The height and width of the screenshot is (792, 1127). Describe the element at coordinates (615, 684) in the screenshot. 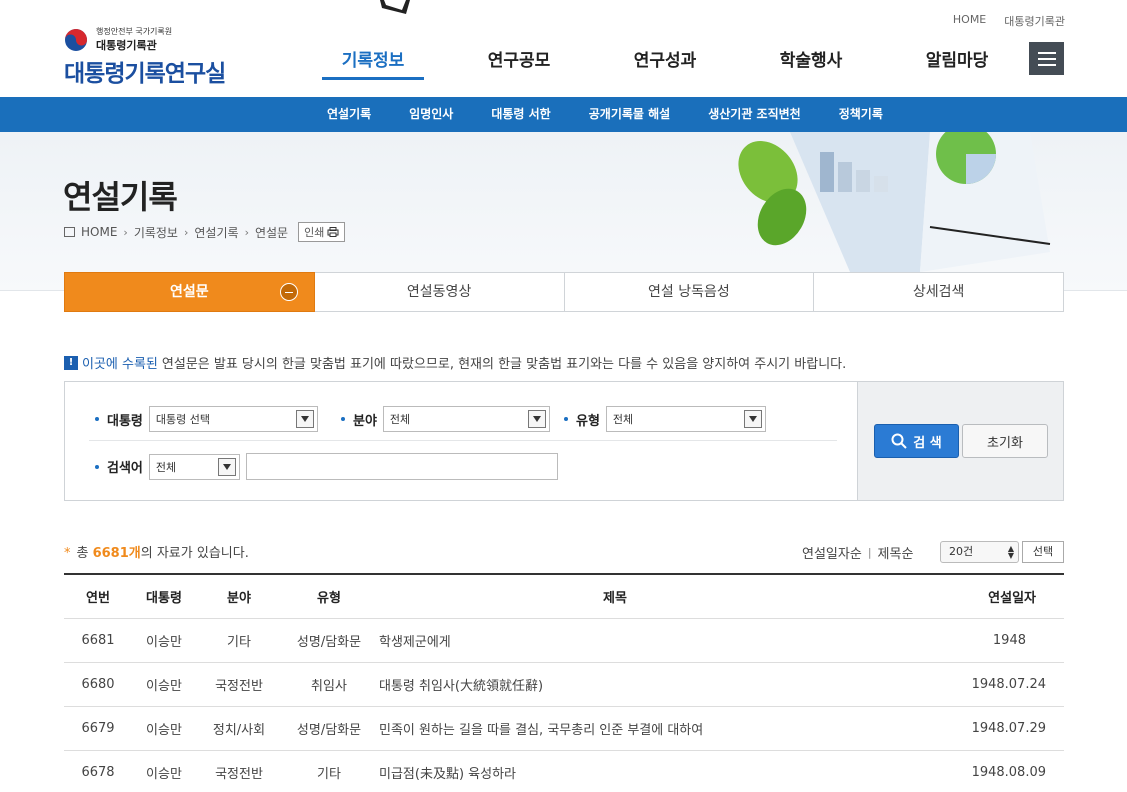

I see `cell-title-link: 대통령 취임사(大統領就任辭)` at that location.